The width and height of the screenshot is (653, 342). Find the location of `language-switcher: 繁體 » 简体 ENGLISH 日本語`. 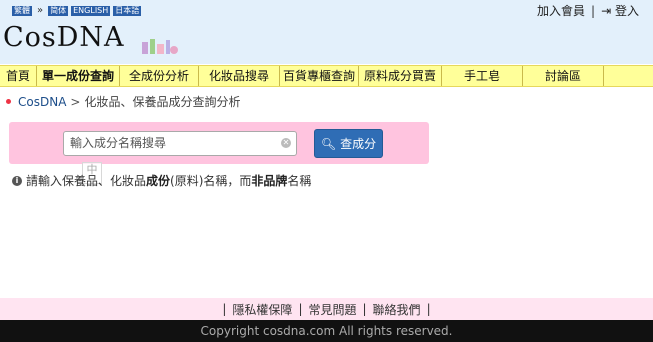

language-switcher: 繁體 » 简体 ENGLISH 日本語 is located at coordinates (77, 10).